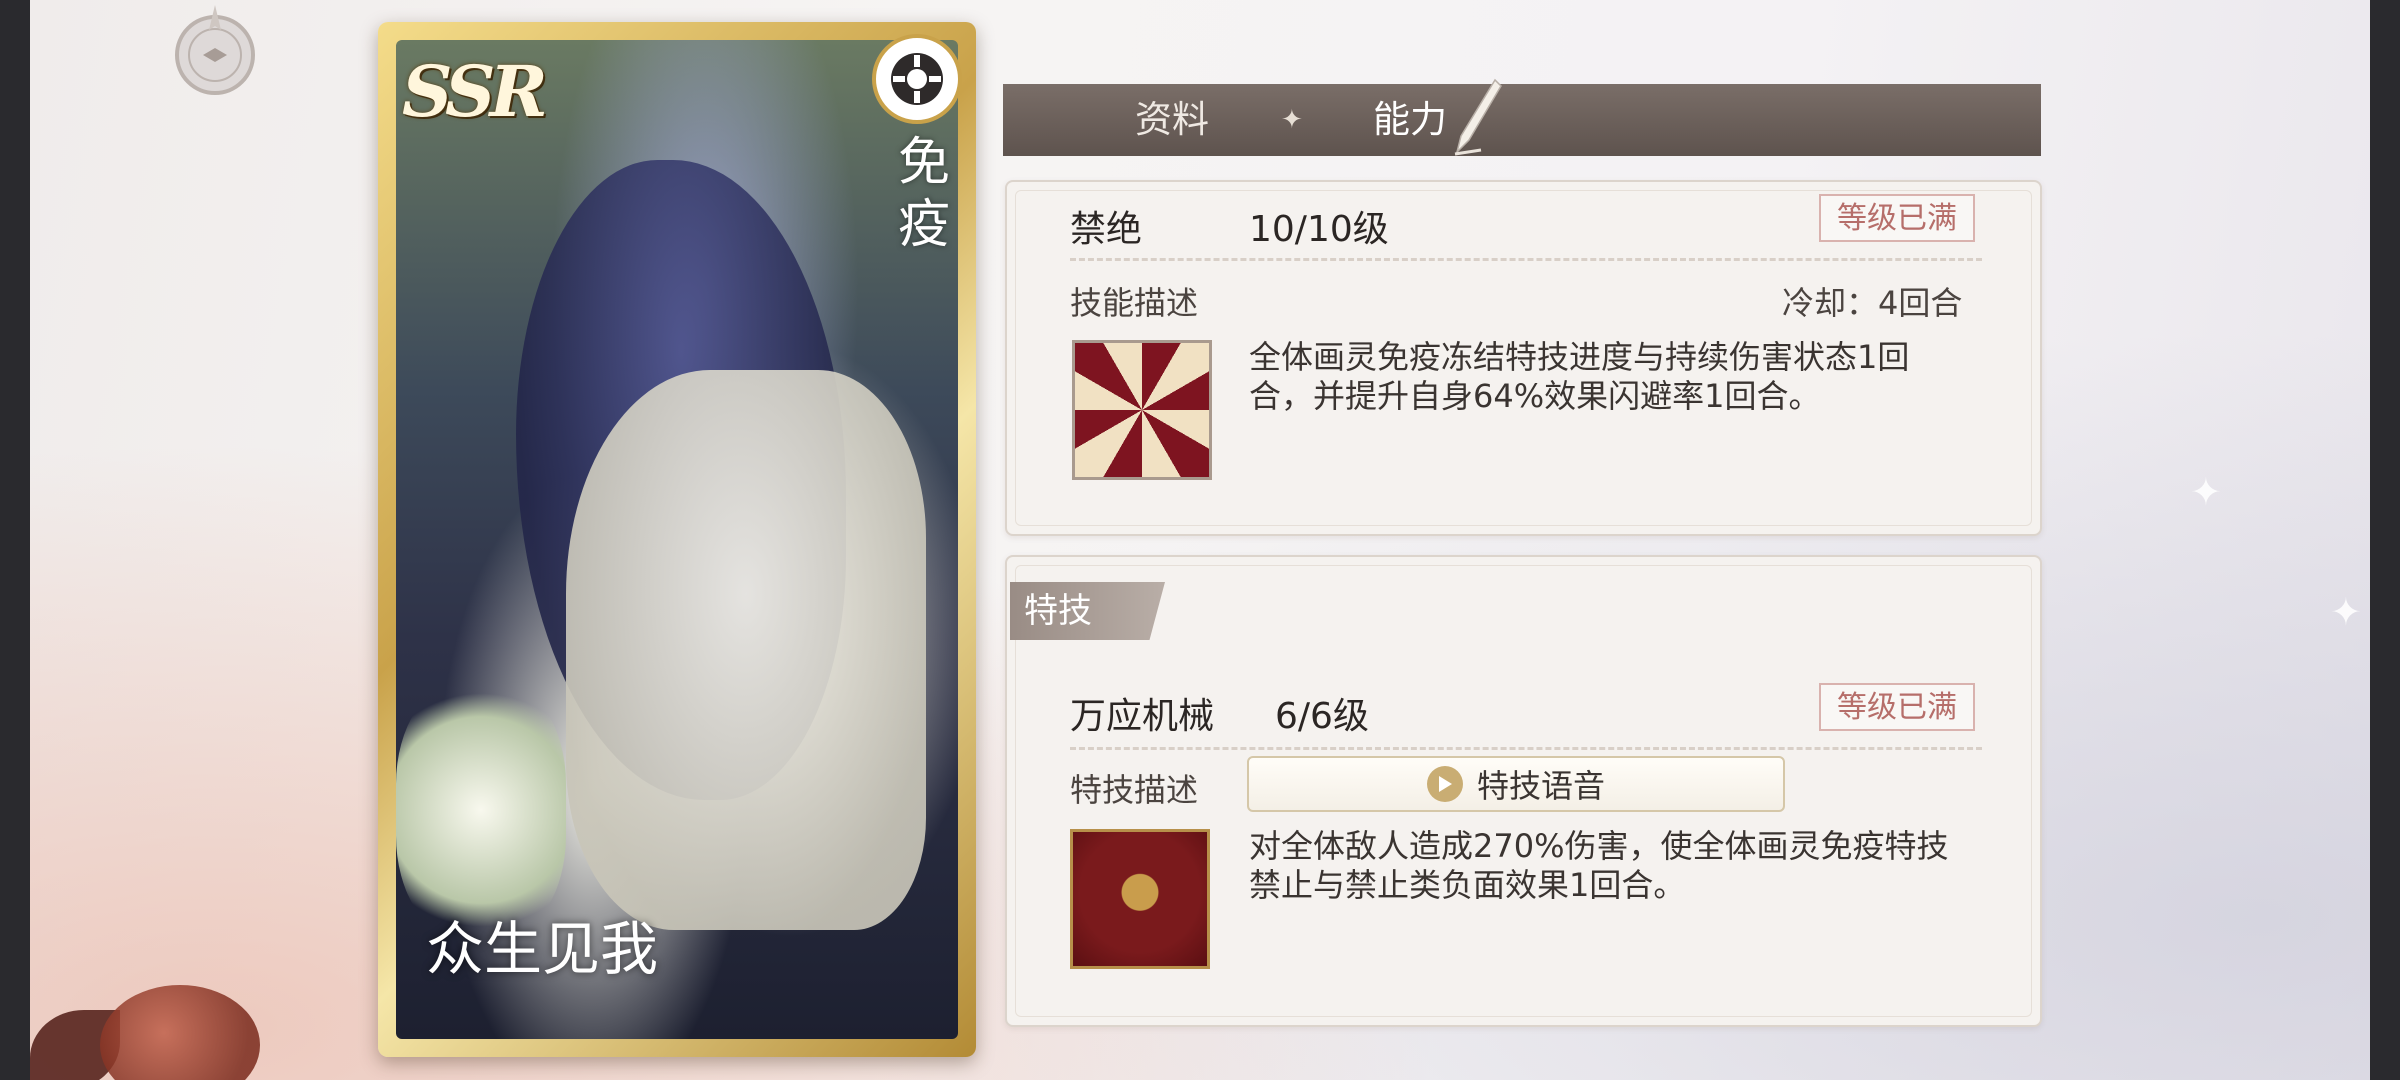 The width and height of the screenshot is (2400, 1080). What do you see at coordinates (923, 194) in the screenshot?
I see `vertical-tag: 免疫` at bounding box center [923, 194].